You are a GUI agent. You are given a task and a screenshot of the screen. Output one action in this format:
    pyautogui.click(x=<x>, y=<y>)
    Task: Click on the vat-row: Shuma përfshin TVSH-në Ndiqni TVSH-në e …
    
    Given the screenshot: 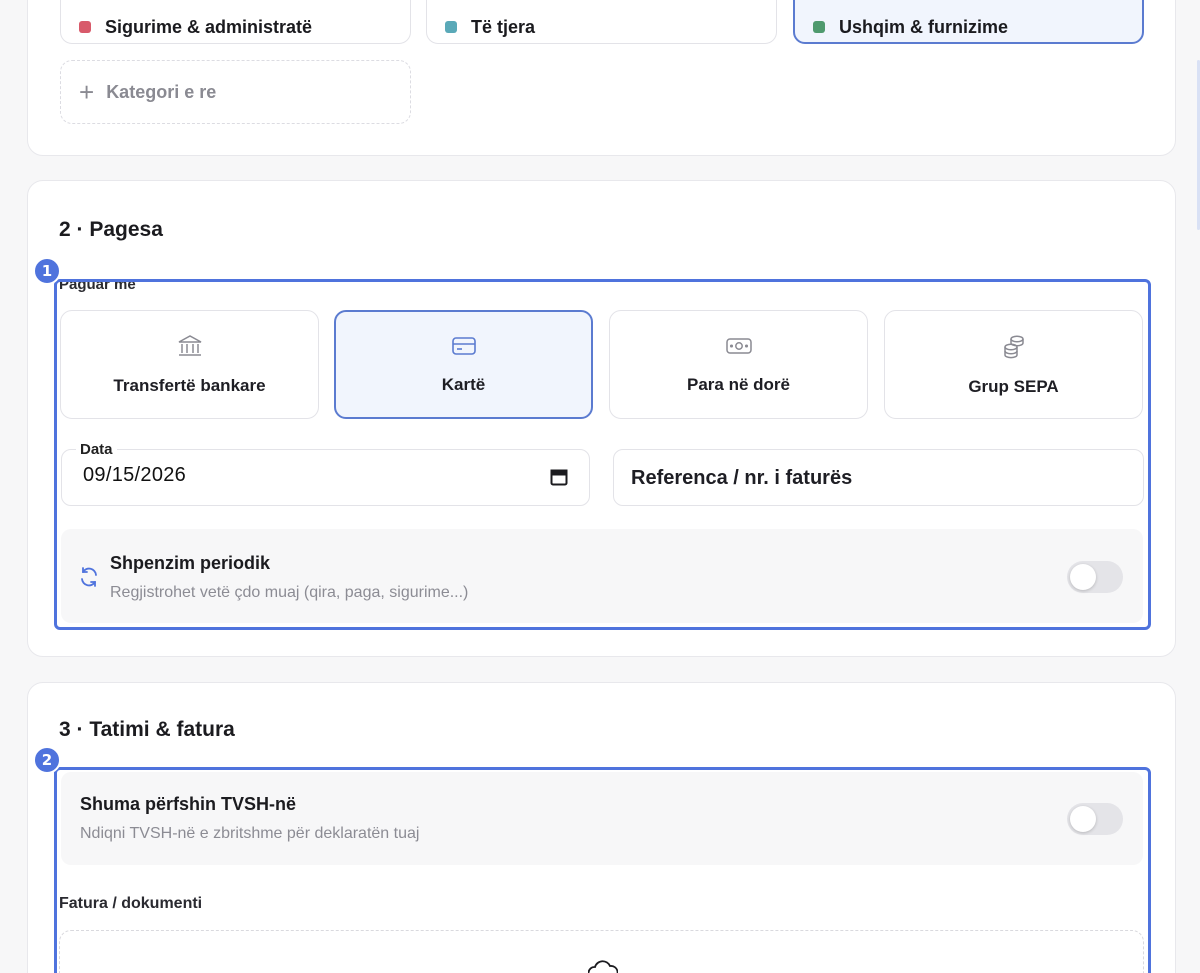 What is the action you would take?
    pyautogui.click(x=602, y=818)
    